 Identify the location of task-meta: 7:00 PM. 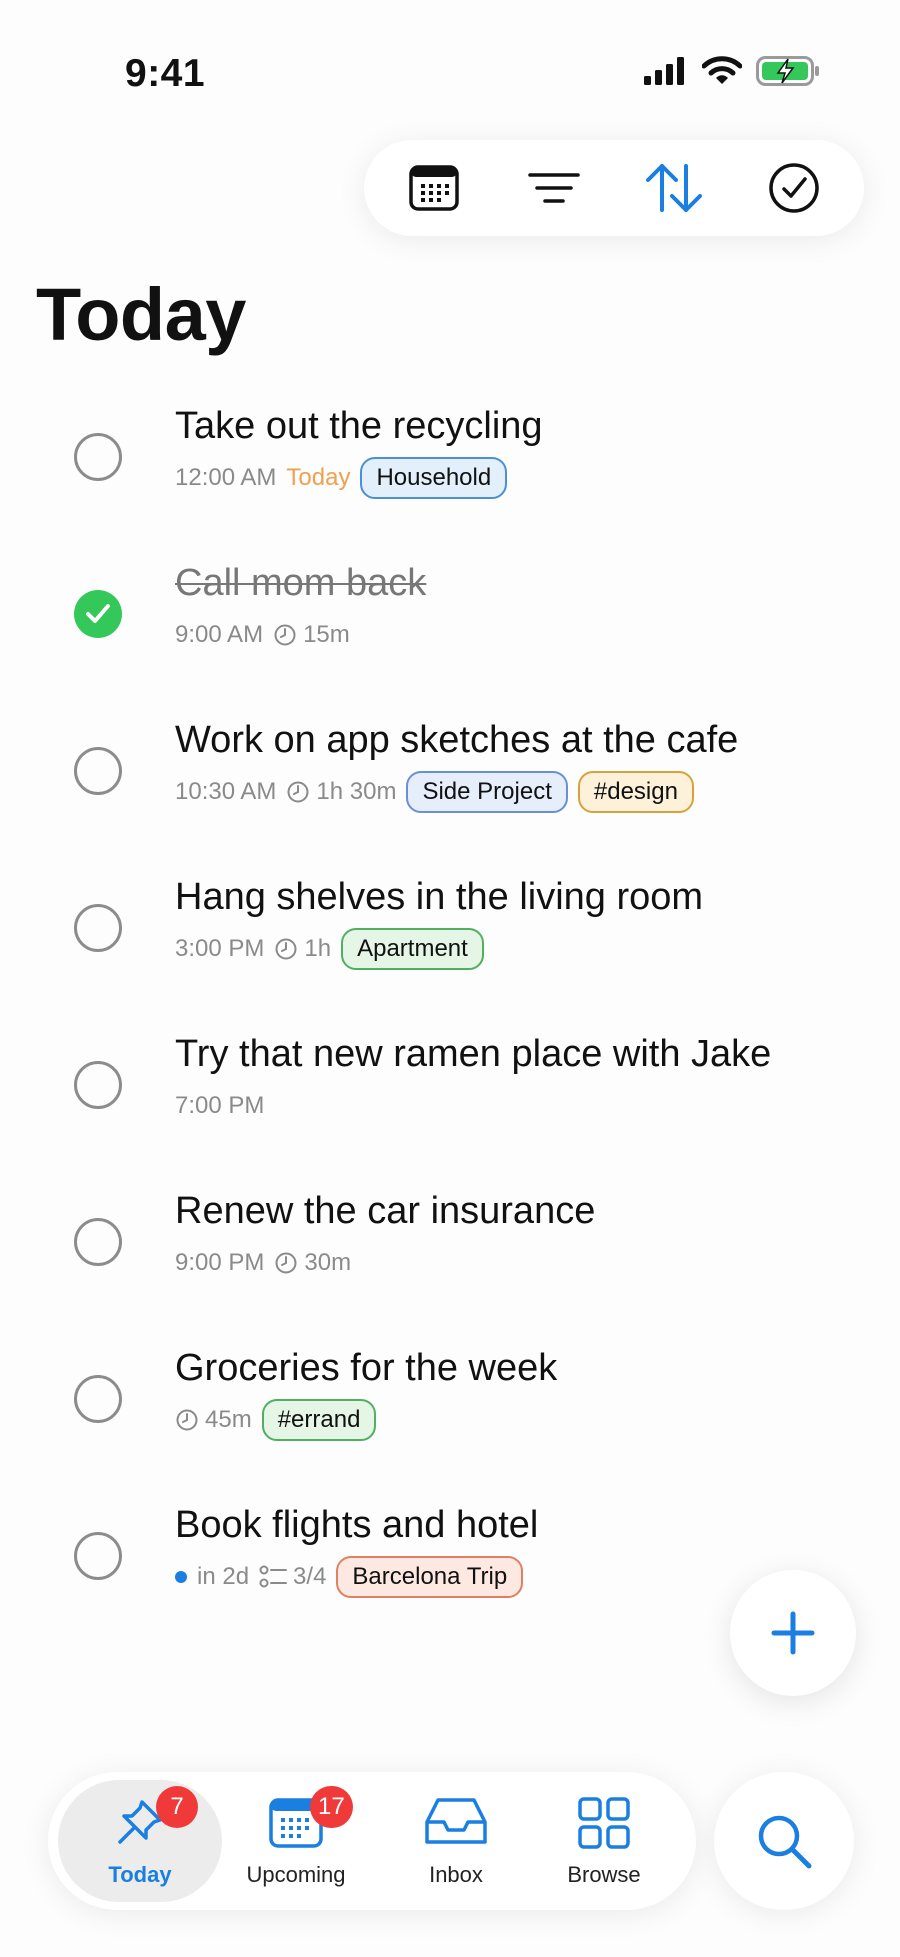
(219, 1106).